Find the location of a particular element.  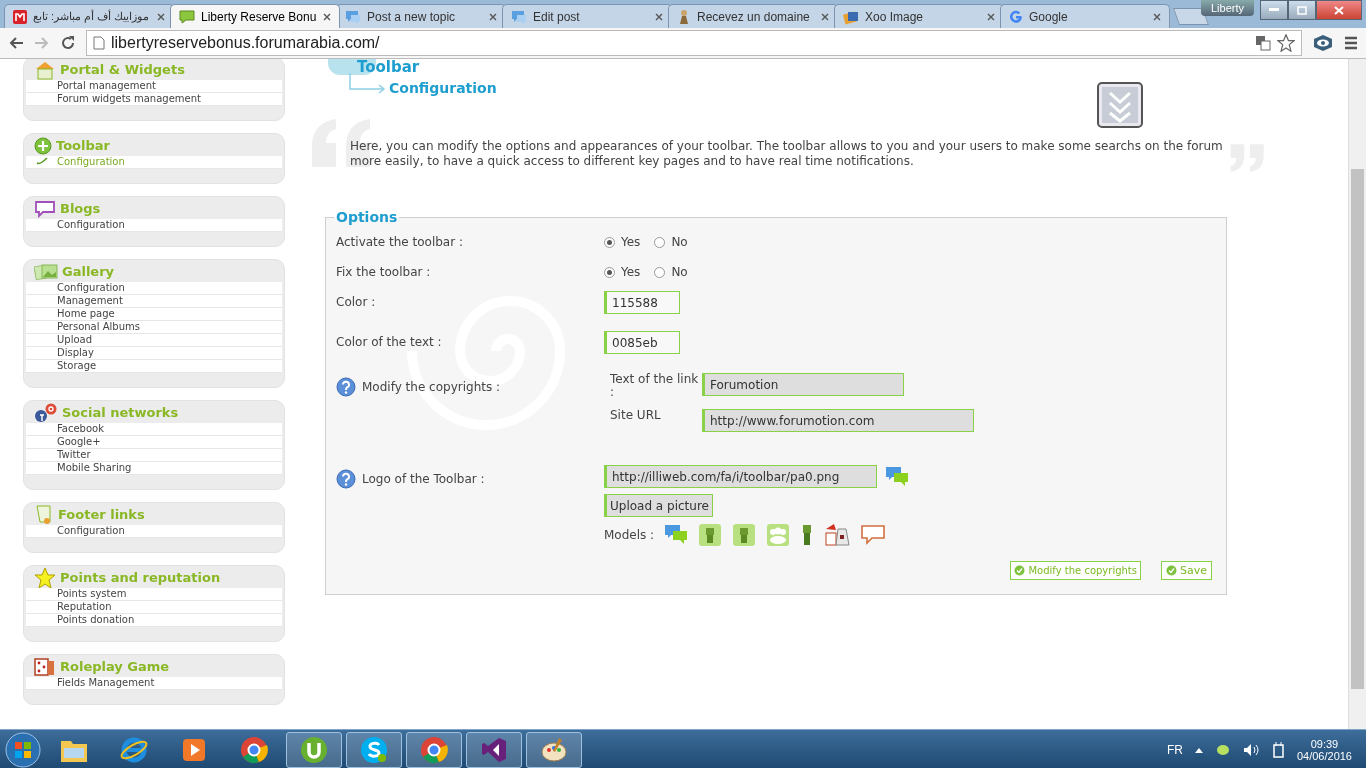

panel-legend: Options is located at coordinates (367, 217).